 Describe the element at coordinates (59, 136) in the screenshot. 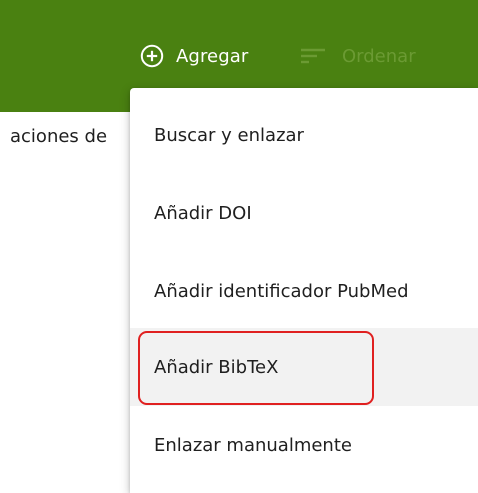

I see `background-page-text: aciones de` at that location.